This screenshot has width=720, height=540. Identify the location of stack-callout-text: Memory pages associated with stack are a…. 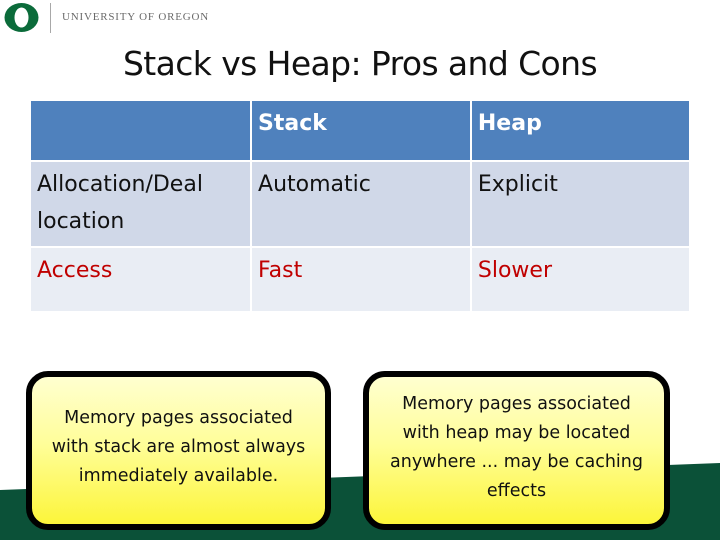
(178, 447).